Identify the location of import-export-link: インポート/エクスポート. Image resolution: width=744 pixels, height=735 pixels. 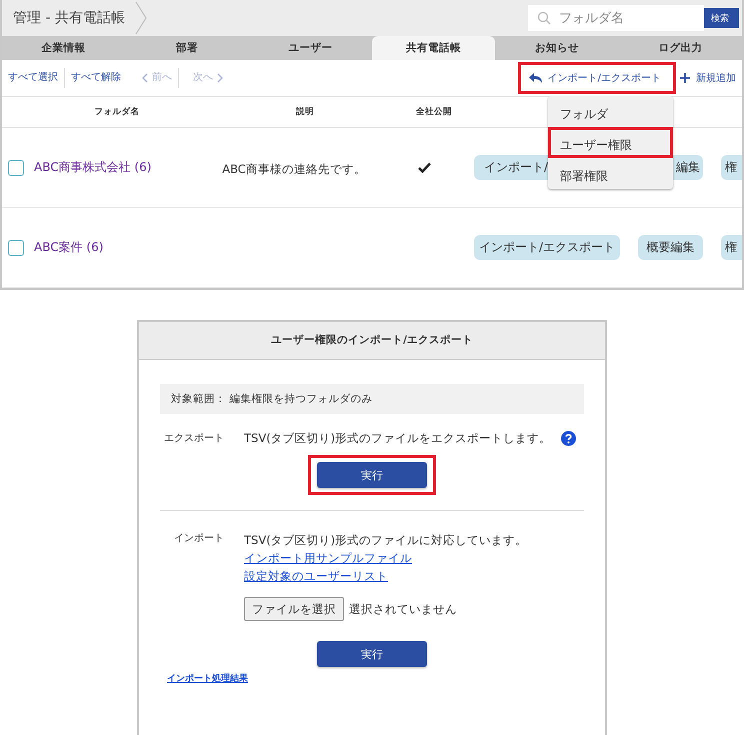
(597, 78).